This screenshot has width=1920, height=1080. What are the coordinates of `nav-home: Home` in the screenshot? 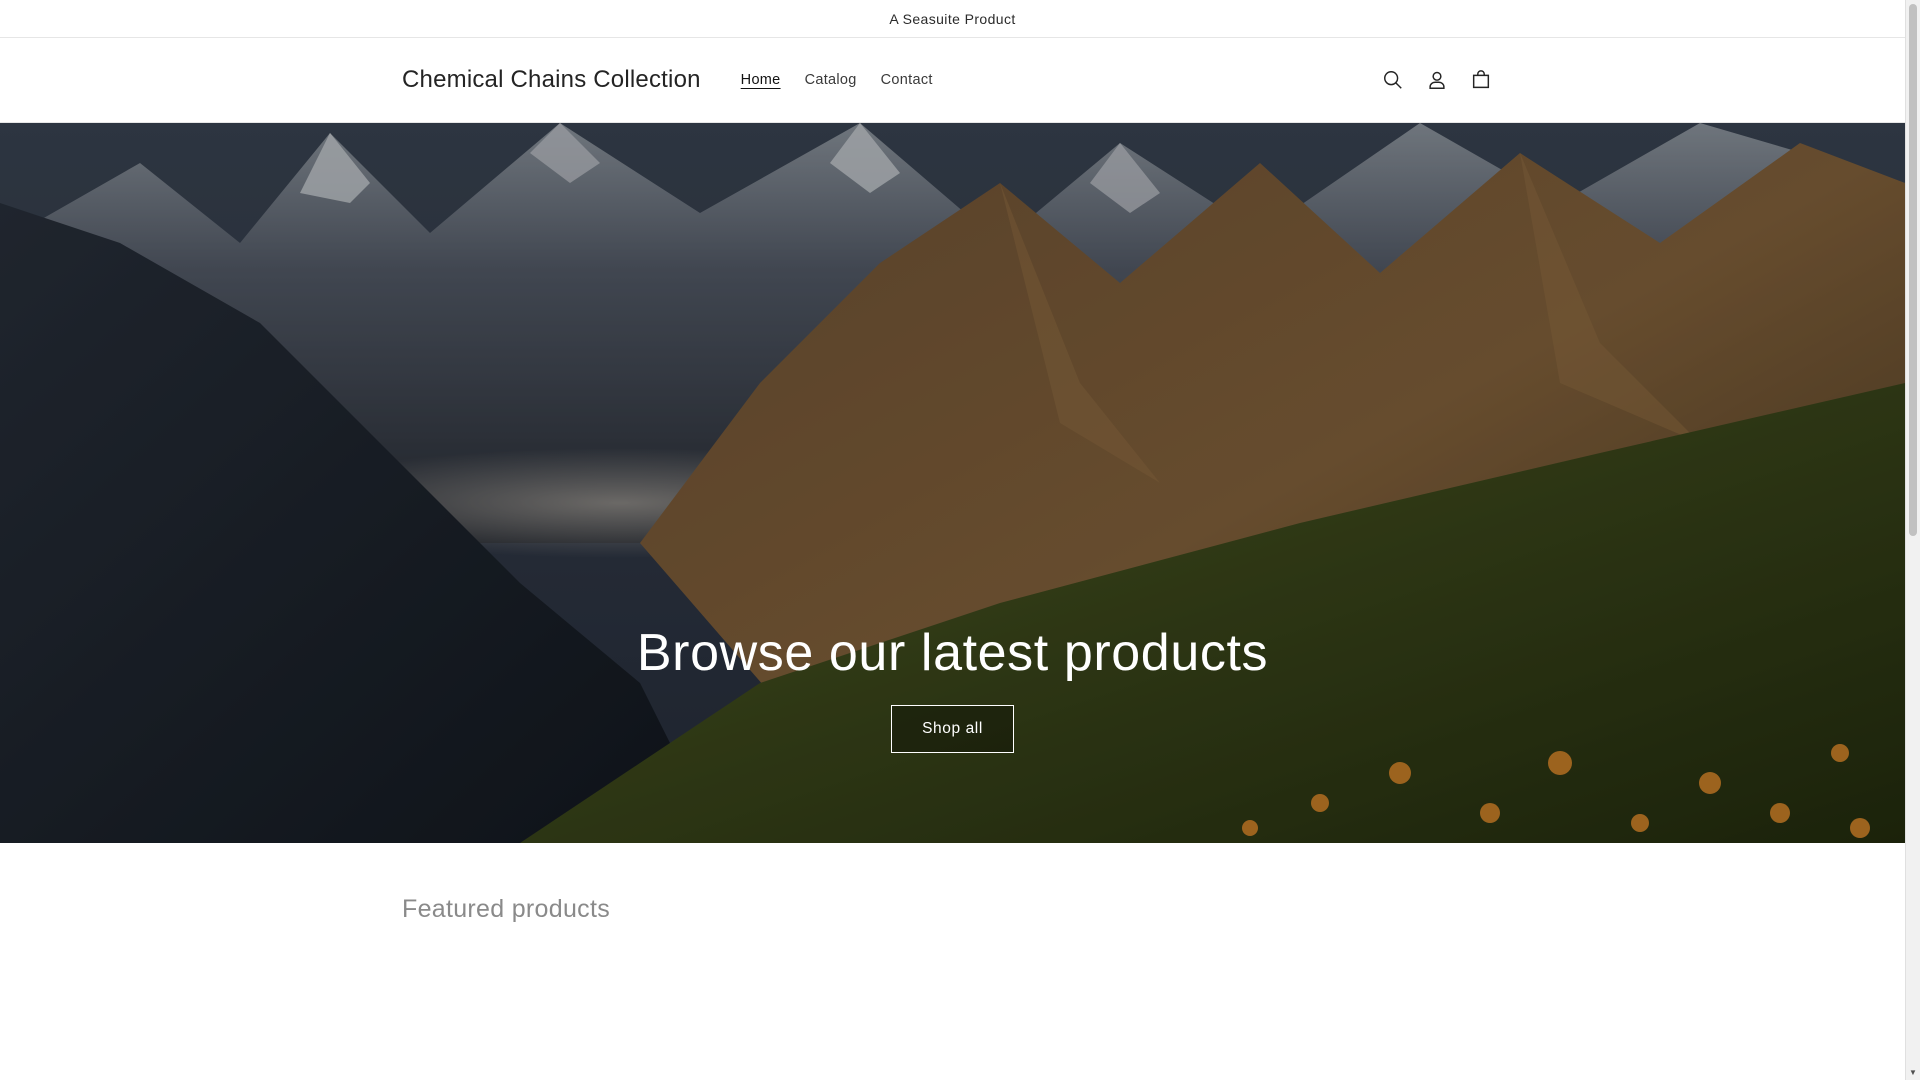 It's located at (761, 80).